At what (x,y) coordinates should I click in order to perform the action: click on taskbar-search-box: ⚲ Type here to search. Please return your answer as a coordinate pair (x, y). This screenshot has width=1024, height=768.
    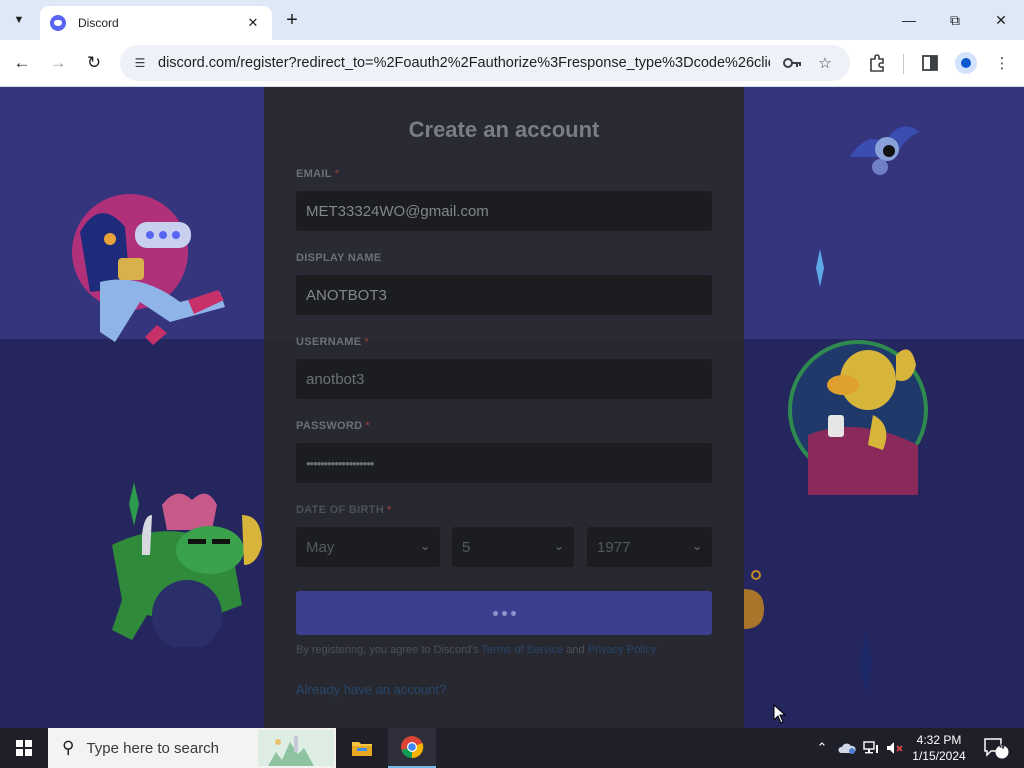
    Looking at the image, I should click on (192, 748).